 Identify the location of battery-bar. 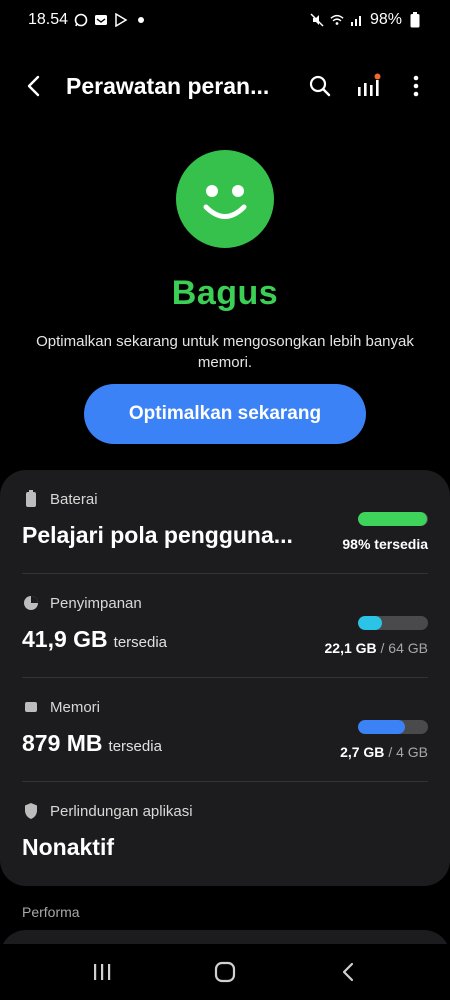
(393, 519).